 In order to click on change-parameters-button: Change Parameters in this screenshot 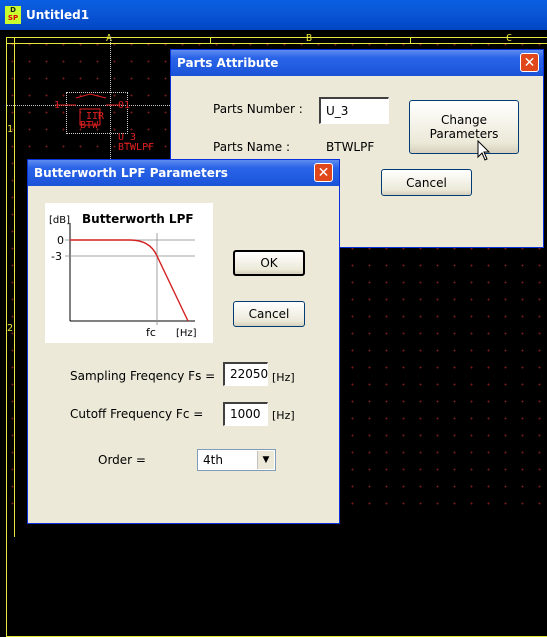, I will do `click(464, 127)`.